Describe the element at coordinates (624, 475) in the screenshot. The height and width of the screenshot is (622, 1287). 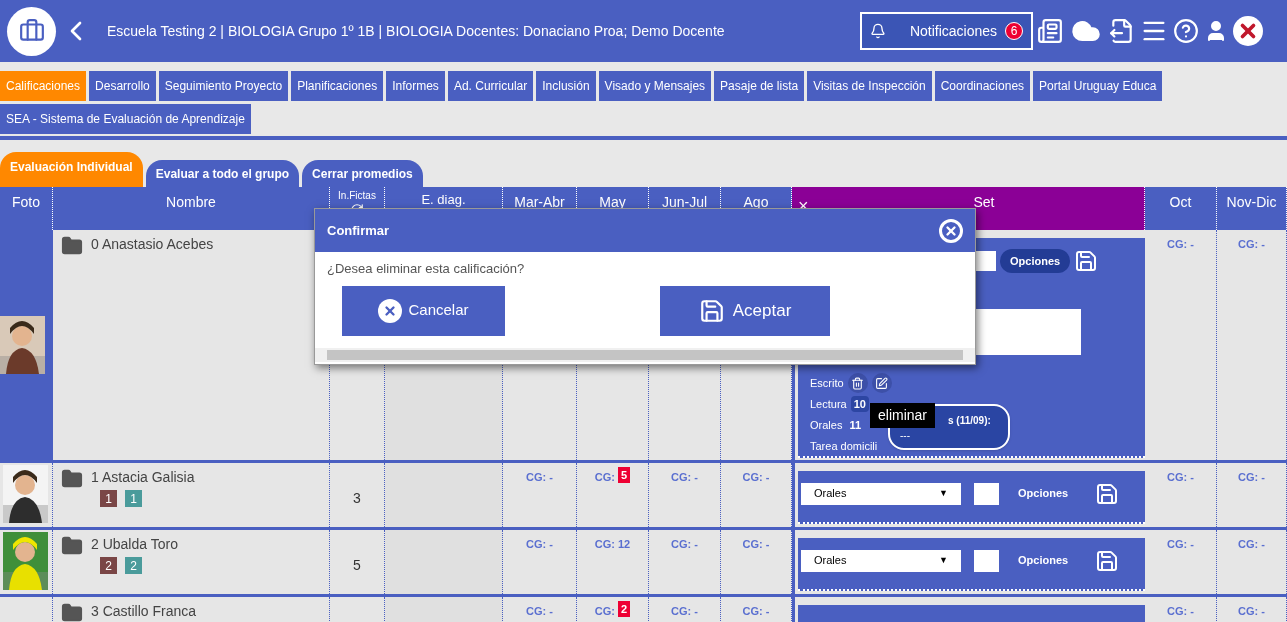
I see `grade-value: 5` at that location.